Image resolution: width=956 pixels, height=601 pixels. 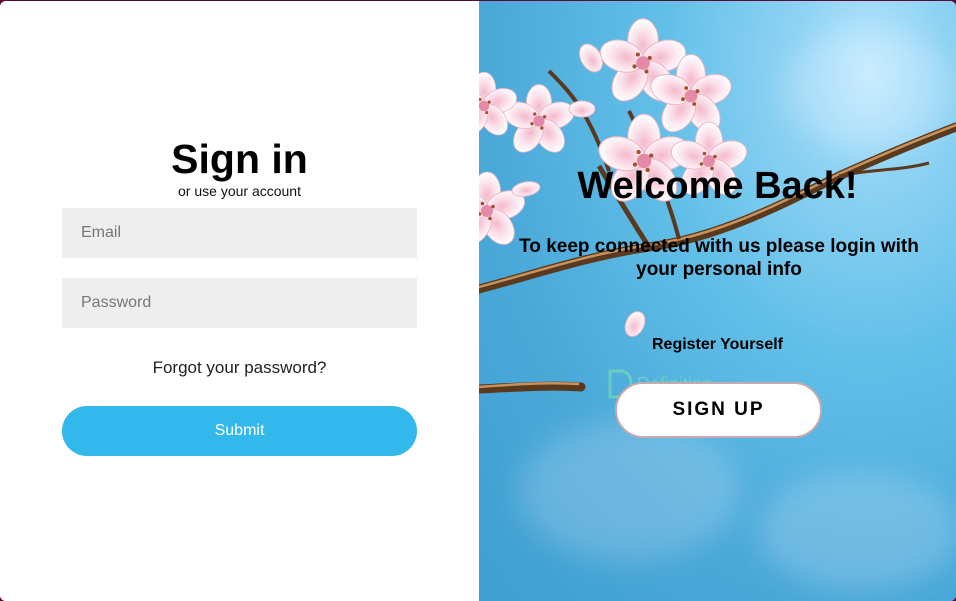 What do you see at coordinates (239, 191) in the screenshot?
I see `signin-subtitle: or use your account` at bounding box center [239, 191].